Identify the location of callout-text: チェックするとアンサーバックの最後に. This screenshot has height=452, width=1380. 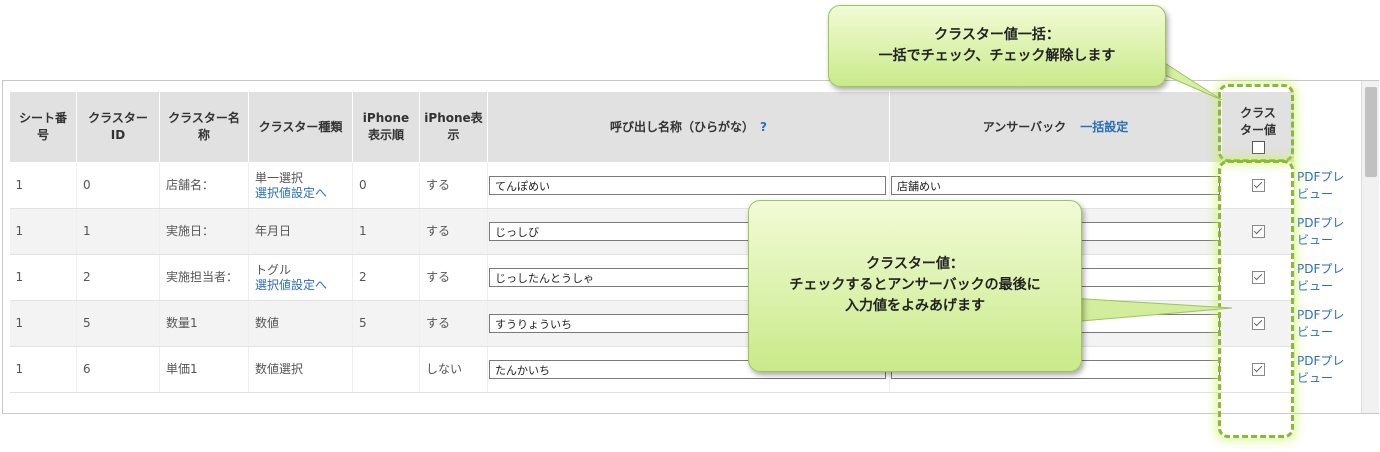
(915, 285).